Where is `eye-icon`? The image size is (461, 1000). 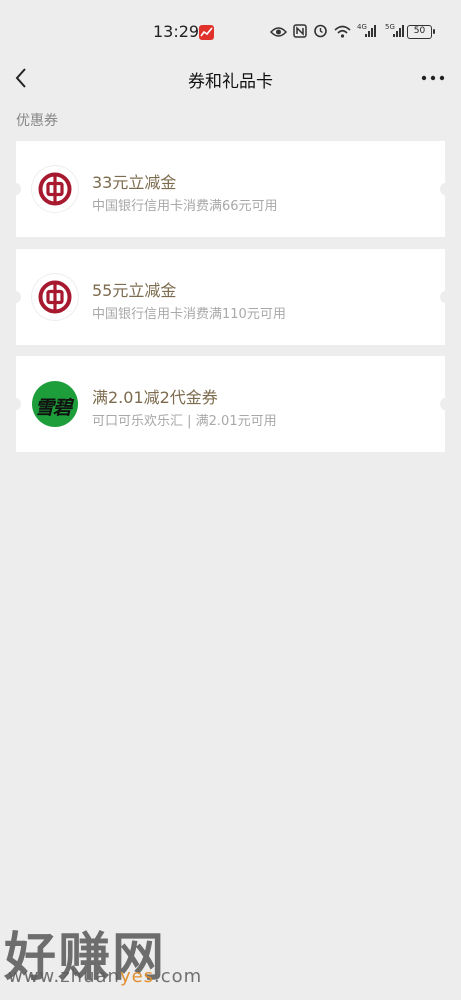 eye-icon is located at coordinates (278, 32).